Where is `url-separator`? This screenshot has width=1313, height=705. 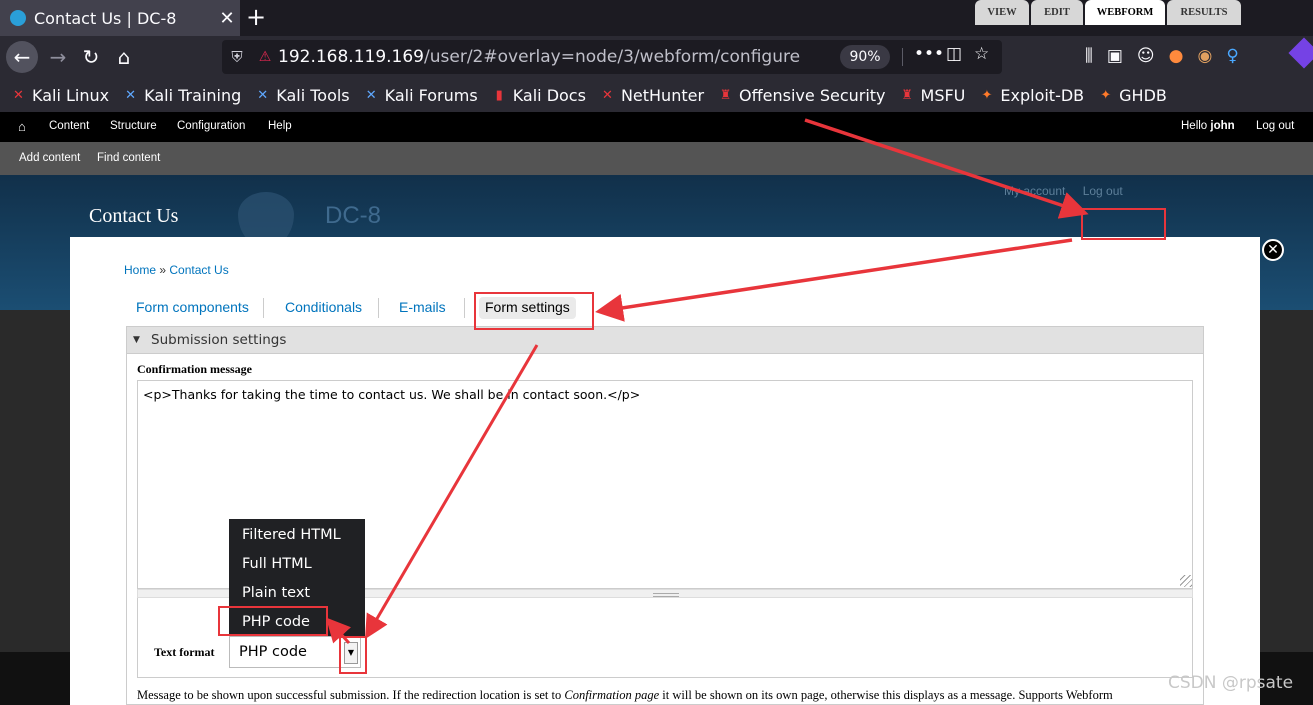 url-separator is located at coordinates (902, 57).